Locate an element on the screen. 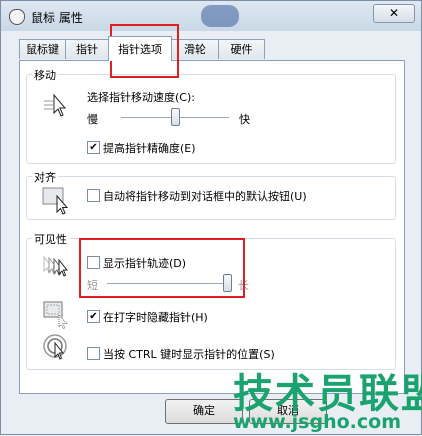 This screenshot has width=422, height=436. speed-slider-thumb is located at coordinates (175, 117).